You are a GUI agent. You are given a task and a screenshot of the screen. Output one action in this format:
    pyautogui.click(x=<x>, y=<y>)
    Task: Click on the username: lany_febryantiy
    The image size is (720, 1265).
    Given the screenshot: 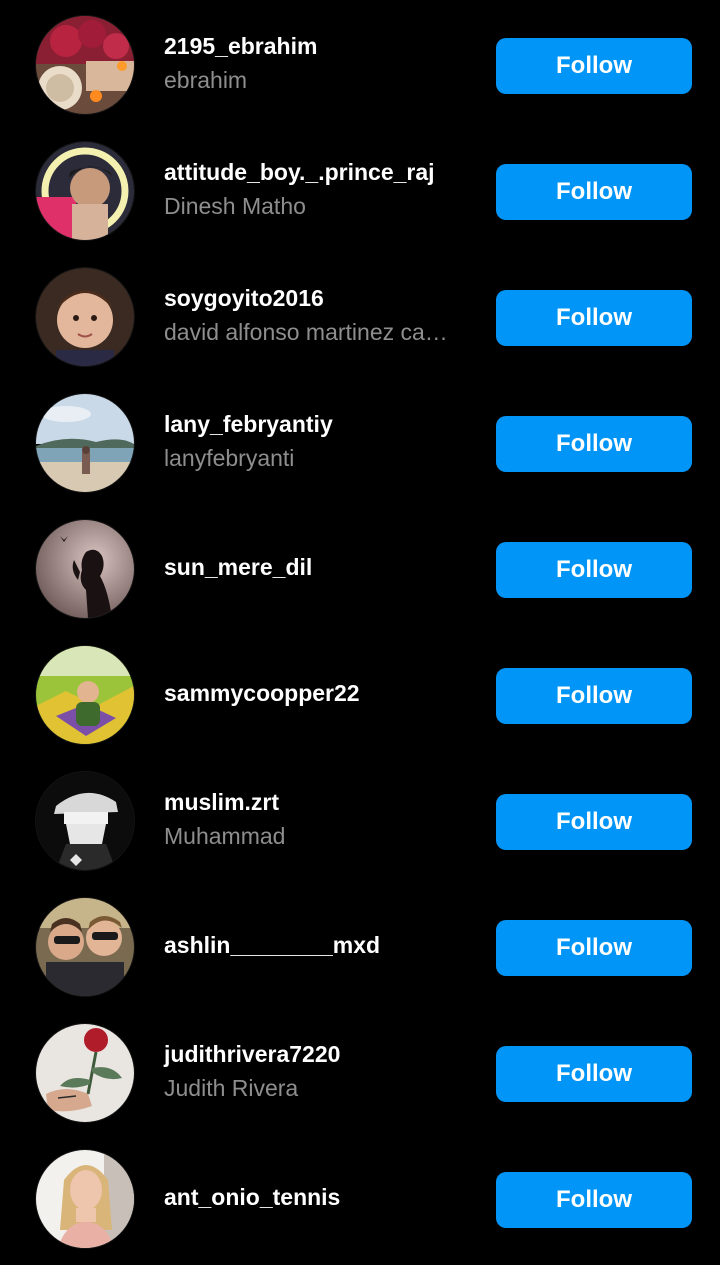 What is the action you would take?
    pyautogui.click(x=319, y=424)
    